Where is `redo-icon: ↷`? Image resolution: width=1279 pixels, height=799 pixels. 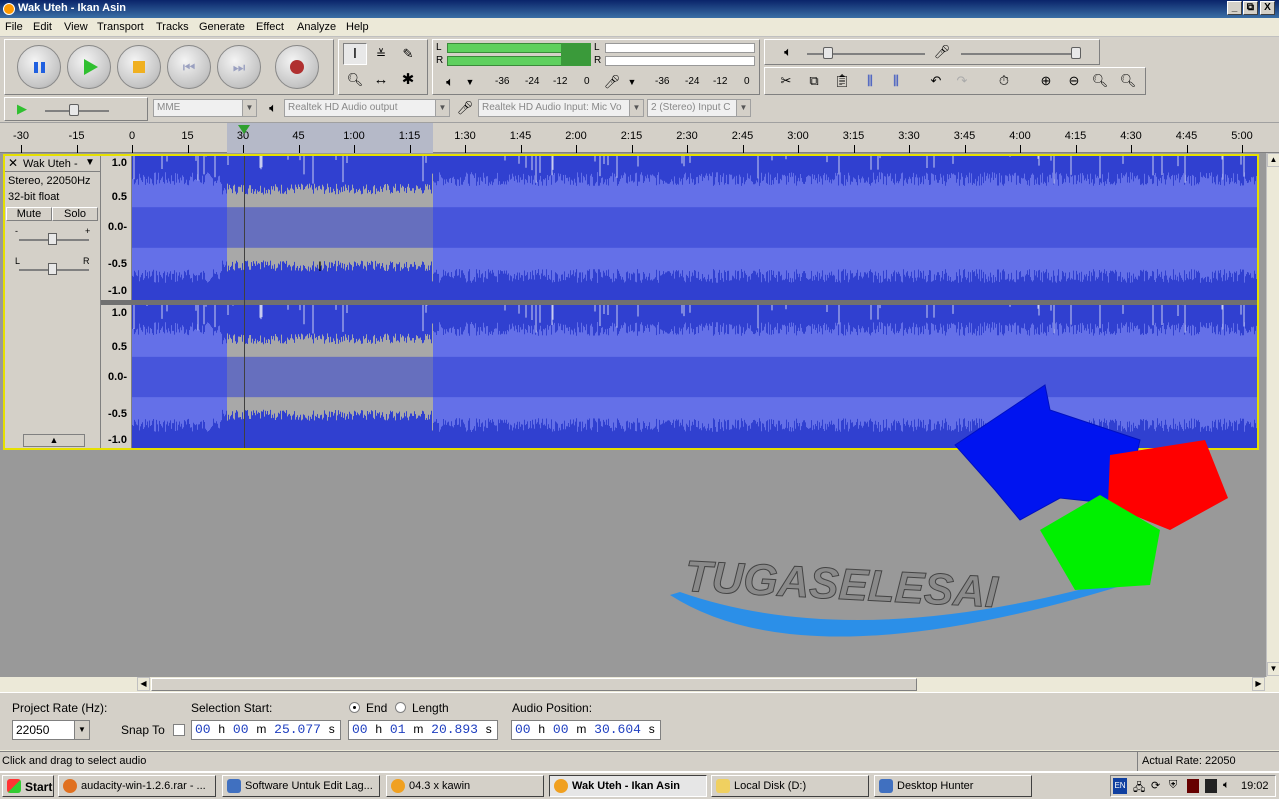 redo-icon: ↷ is located at coordinates (962, 81).